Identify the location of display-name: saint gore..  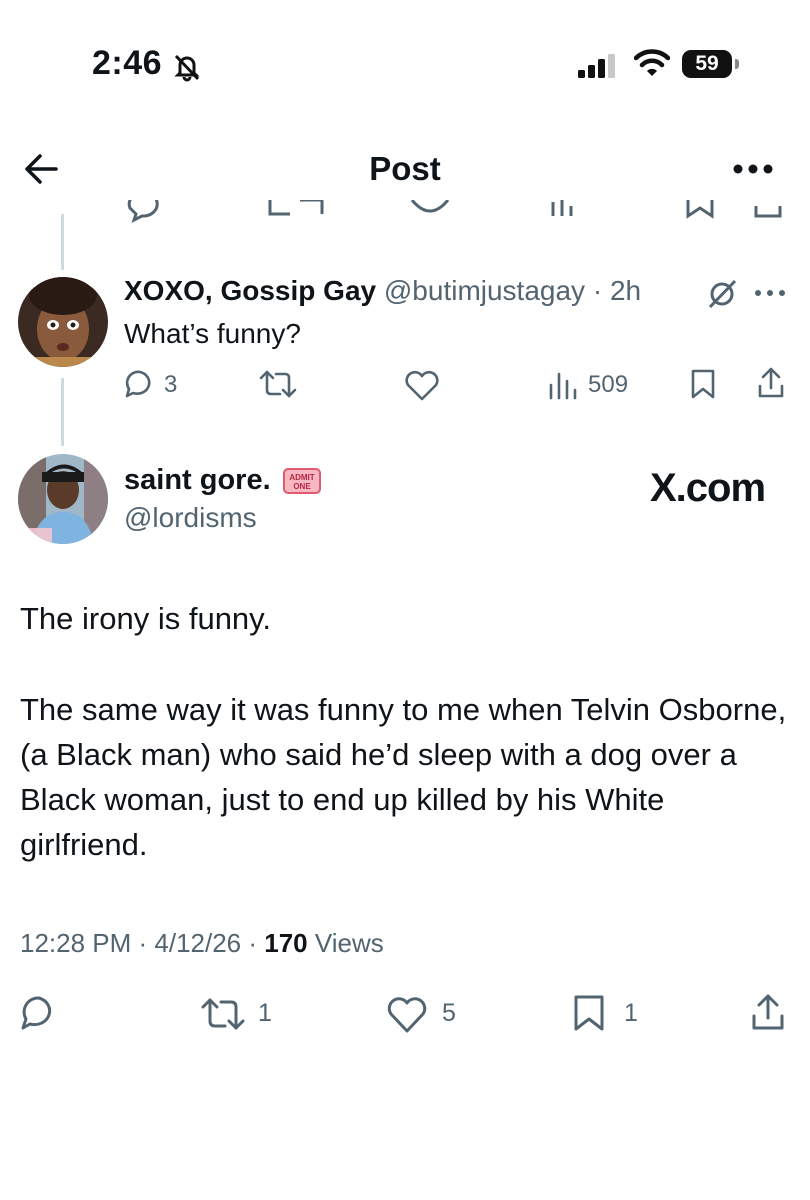
(197, 480).